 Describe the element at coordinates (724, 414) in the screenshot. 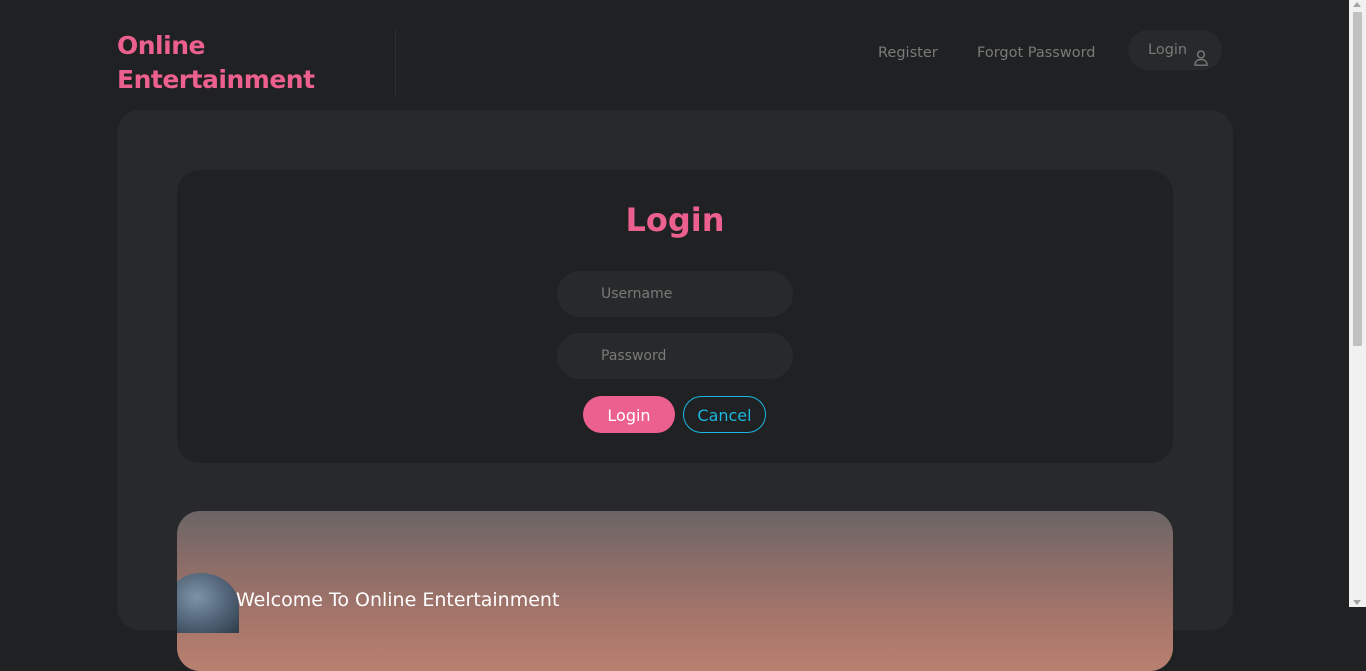

I see `cancel-button: Cancel` at that location.